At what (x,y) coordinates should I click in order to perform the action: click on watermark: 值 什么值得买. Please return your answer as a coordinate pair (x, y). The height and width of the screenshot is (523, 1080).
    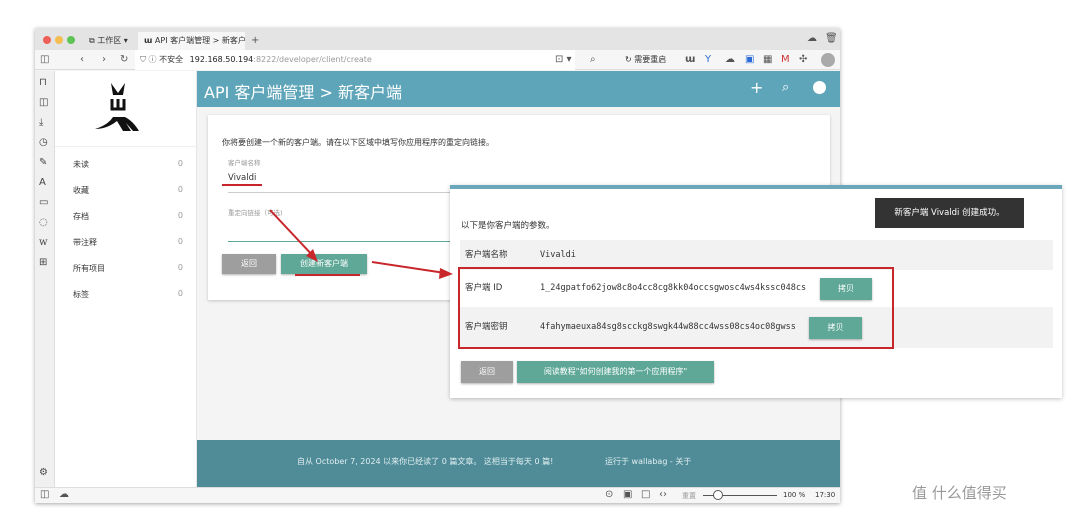
    Looking at the image, I should click on (959, 493).